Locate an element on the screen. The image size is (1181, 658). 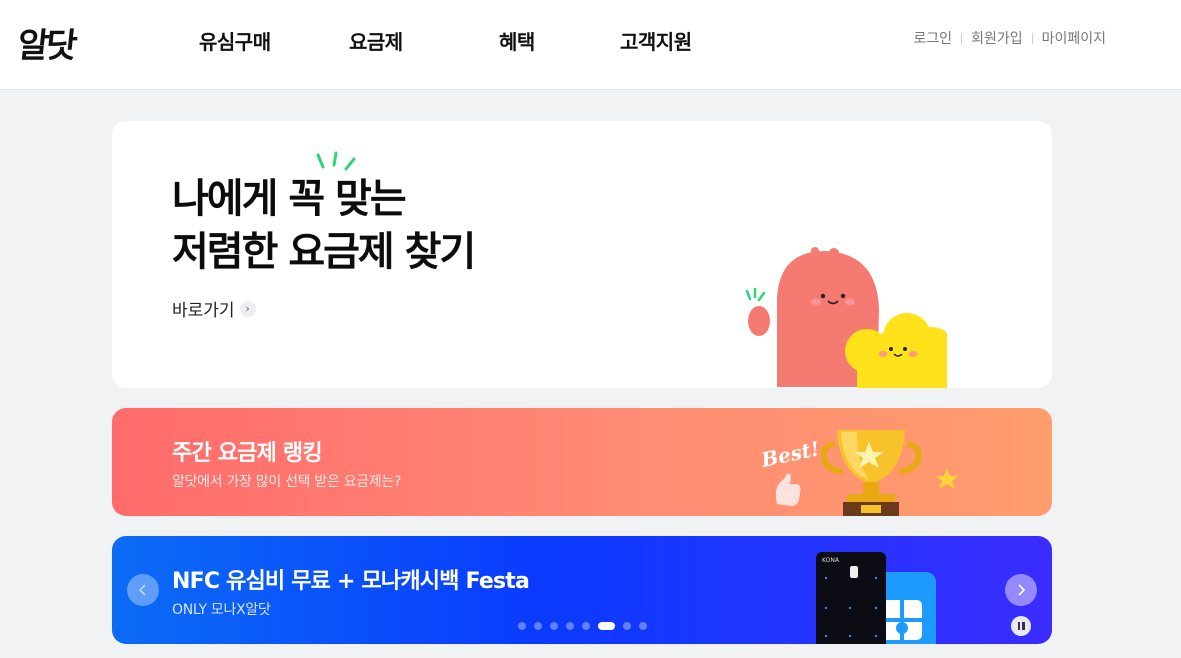
trophy-icon: Best! is located at coordinates (858, 473).